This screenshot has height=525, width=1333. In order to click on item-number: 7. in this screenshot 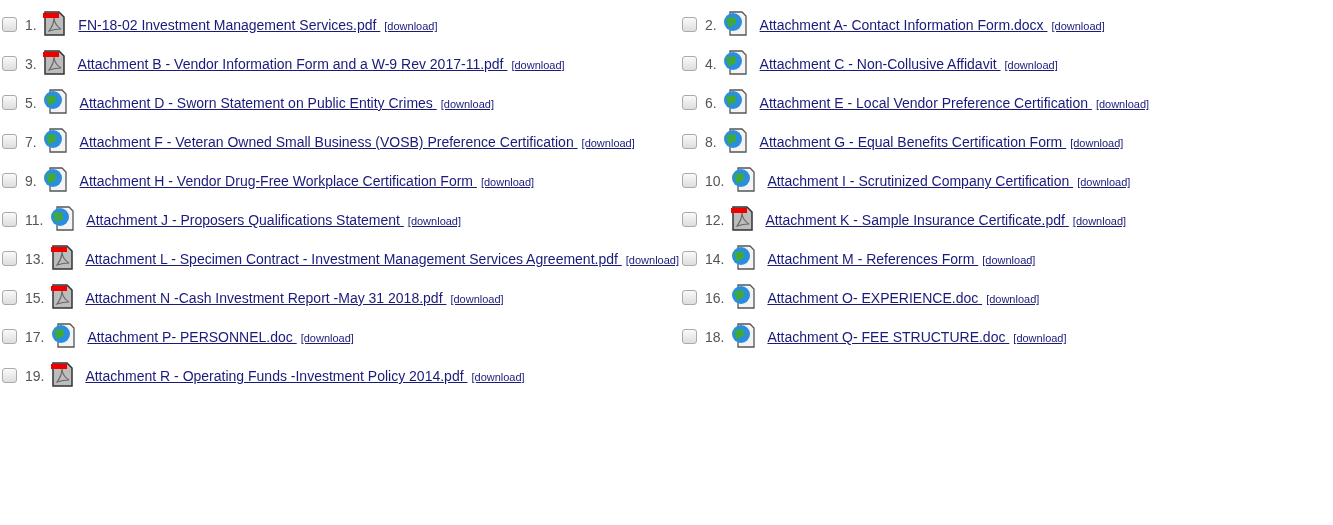, I will do `click(30, 142)`.